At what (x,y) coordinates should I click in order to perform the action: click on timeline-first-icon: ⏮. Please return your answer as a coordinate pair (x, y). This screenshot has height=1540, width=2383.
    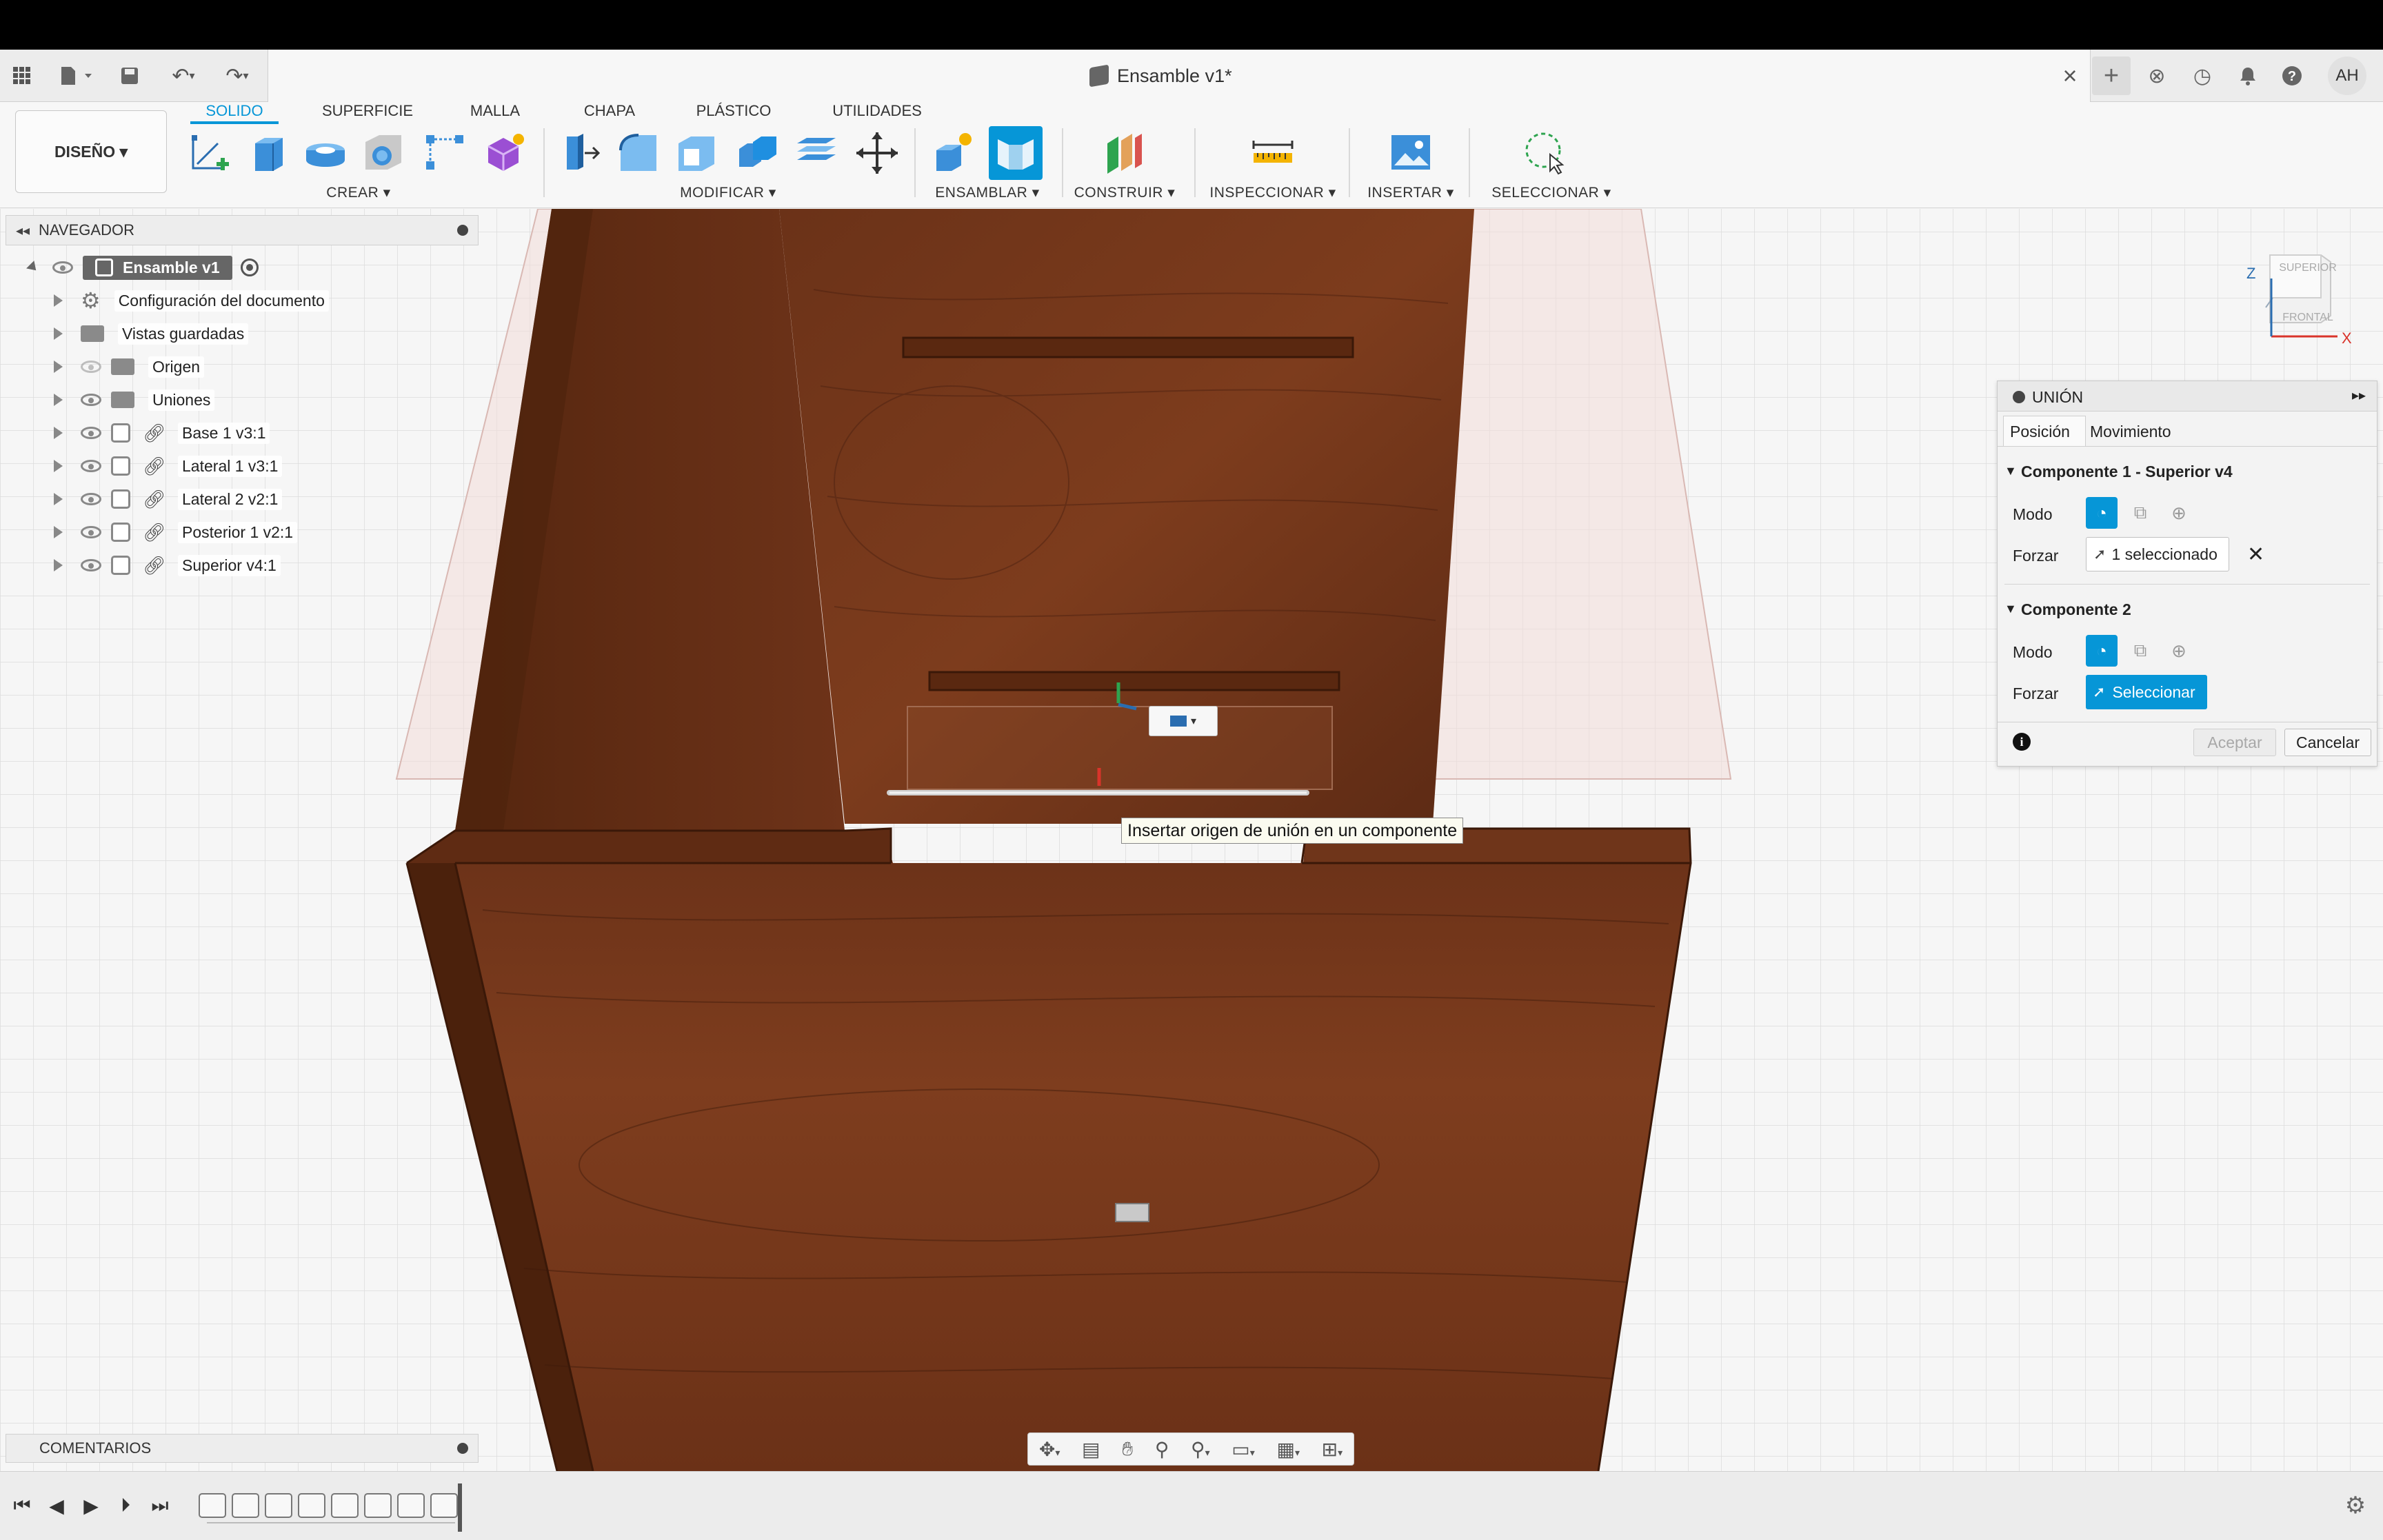
    Looking at the image, I should click on (22, 1505).